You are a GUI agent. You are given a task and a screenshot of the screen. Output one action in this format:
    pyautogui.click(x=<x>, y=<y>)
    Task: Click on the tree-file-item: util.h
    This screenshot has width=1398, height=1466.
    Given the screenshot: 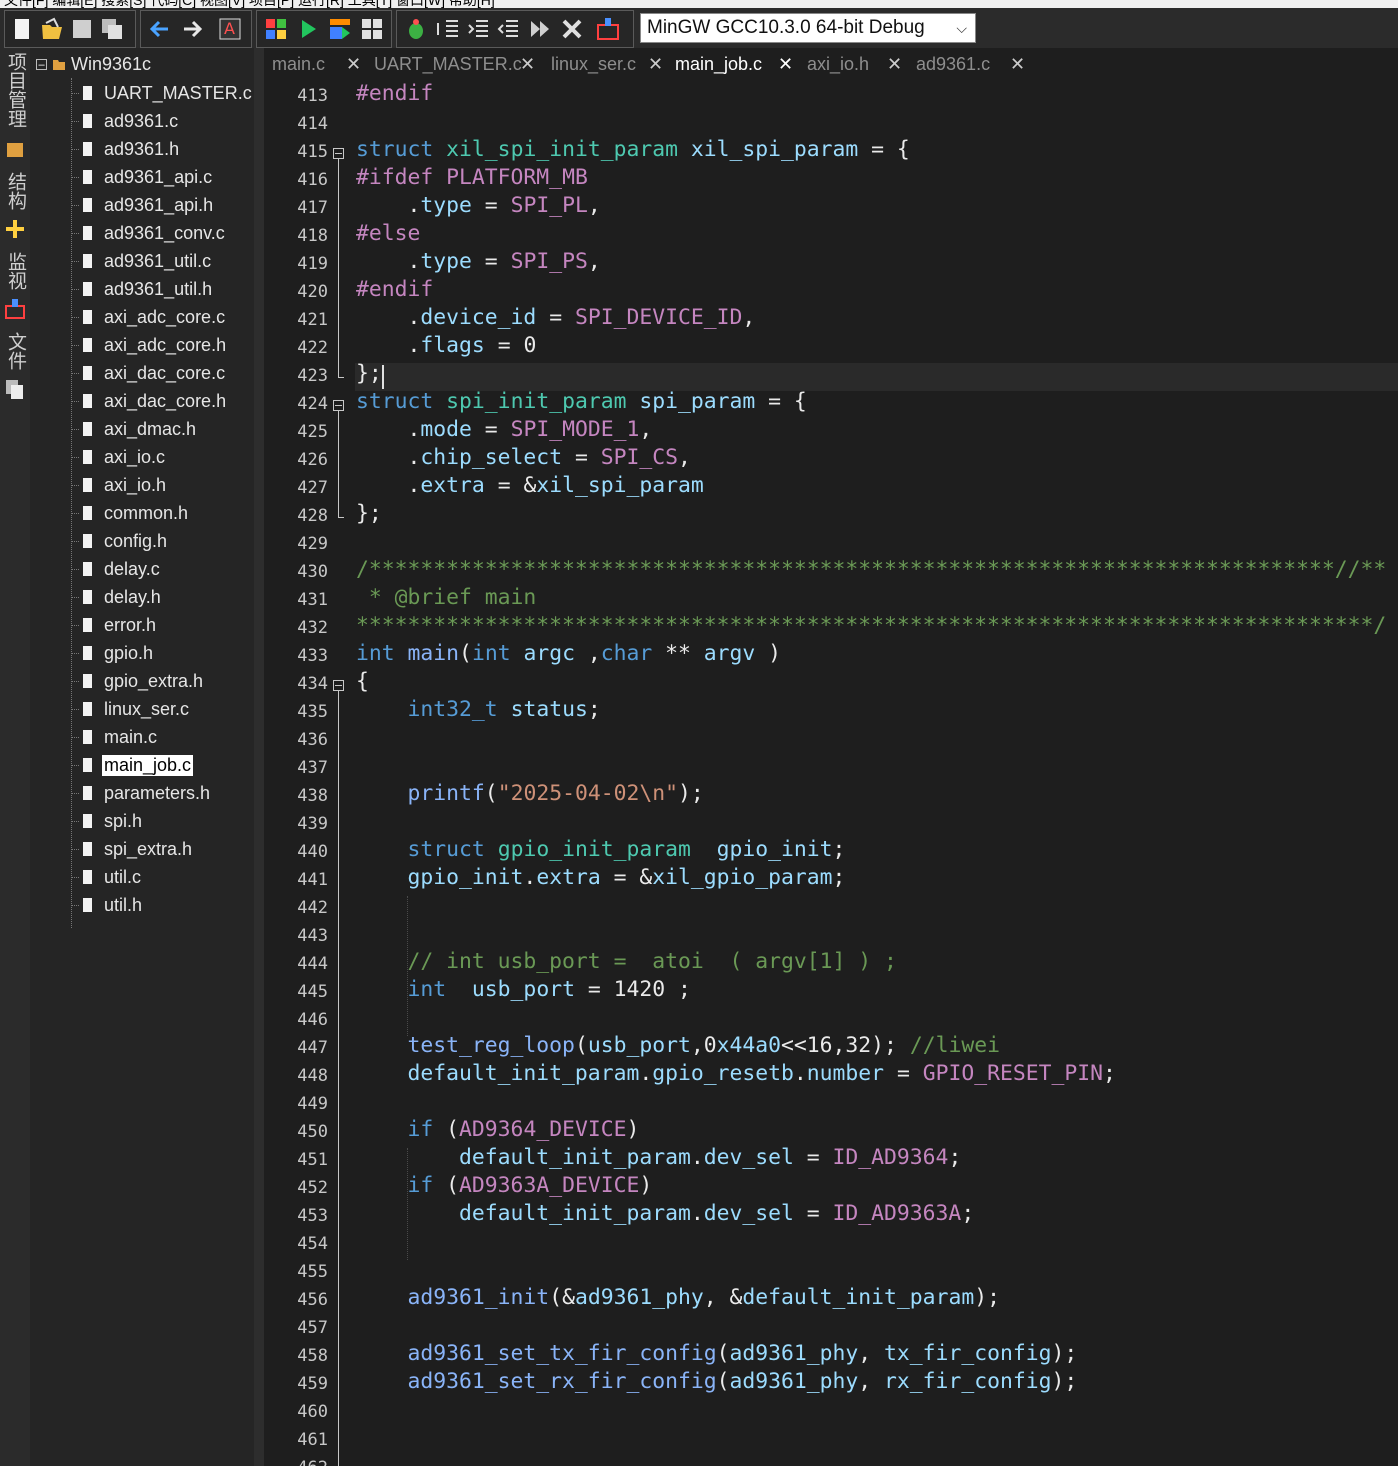 What is the action you would take?
    pyautogui.click(x=107, y=905)
    